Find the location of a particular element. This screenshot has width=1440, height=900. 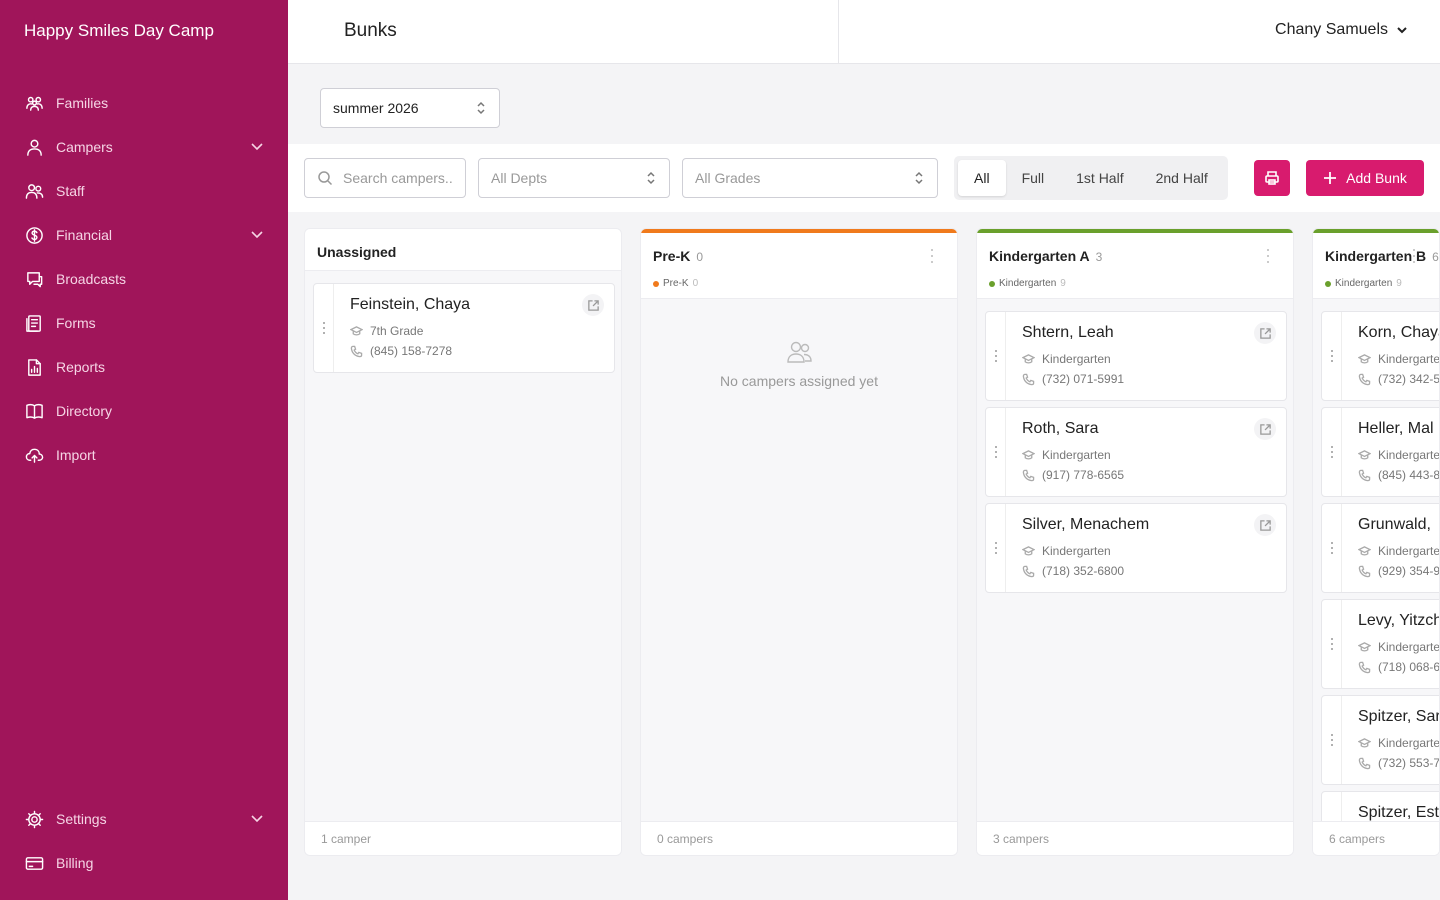

staff-icon is located at coordinates (34, 191).